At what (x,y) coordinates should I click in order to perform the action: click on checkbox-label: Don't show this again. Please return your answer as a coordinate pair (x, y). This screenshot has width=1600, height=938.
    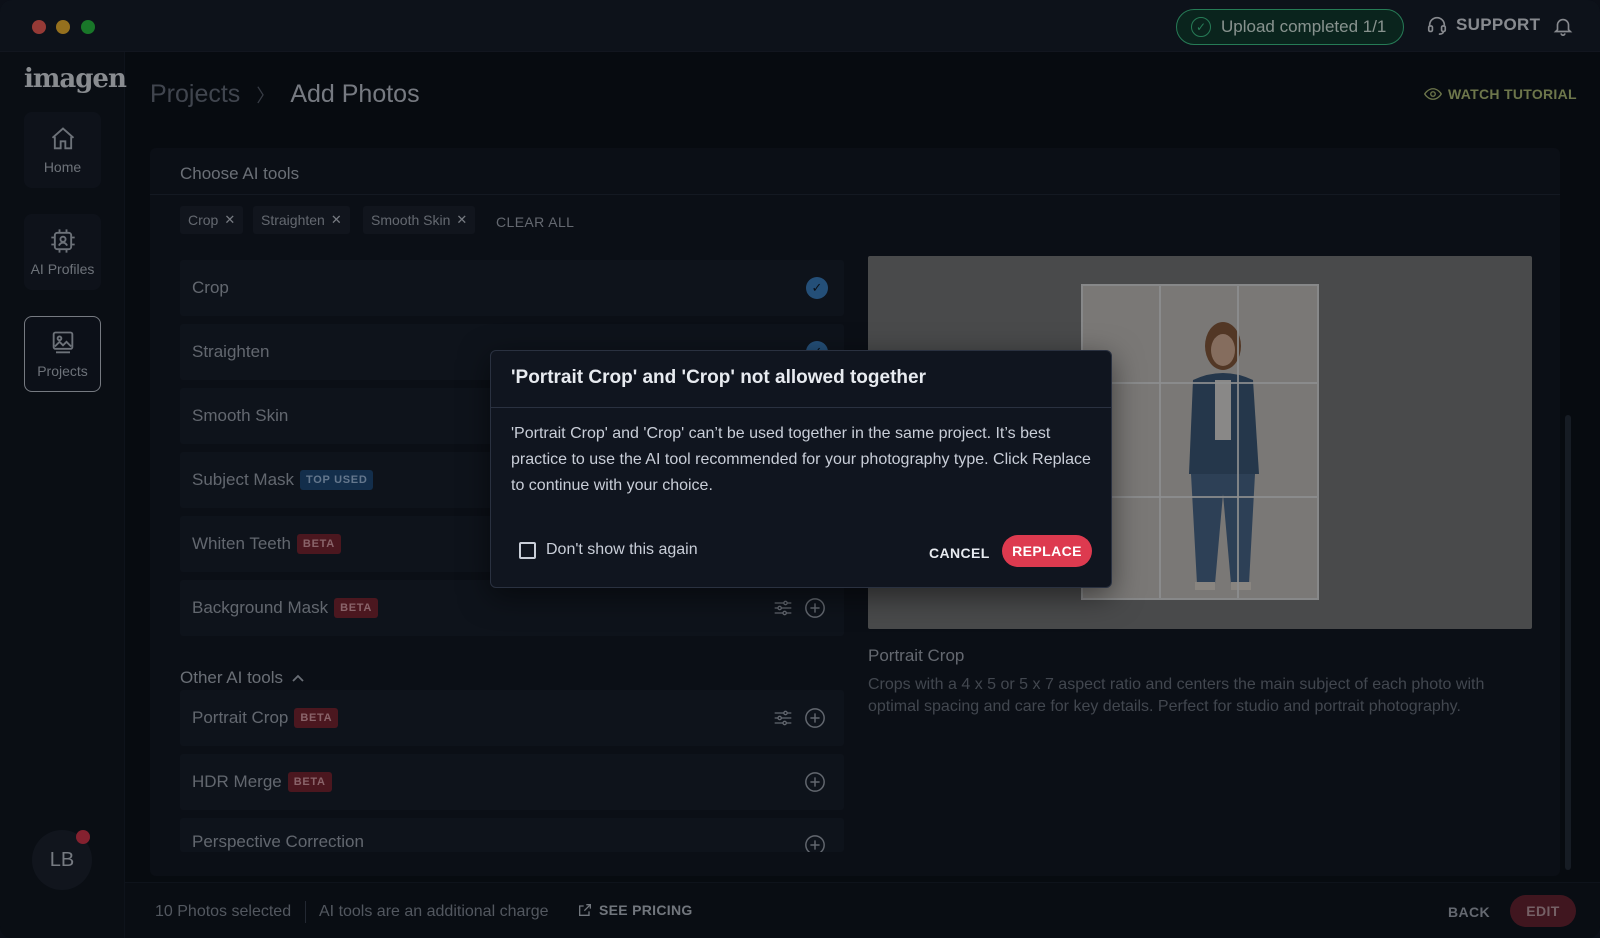
    Looking at the image, I should click on (622, 549).